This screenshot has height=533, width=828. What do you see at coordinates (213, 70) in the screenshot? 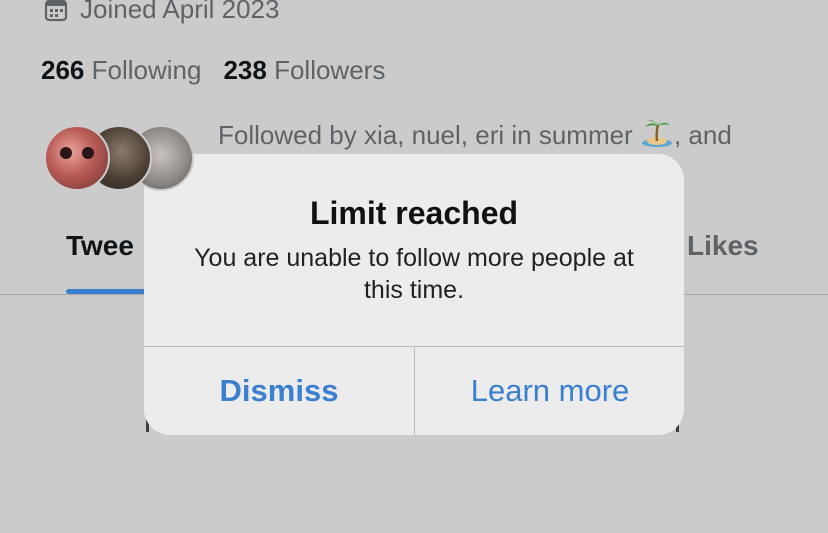
I see `follow-stats: 266 Following 238 Followers` at bounding box center [213, 70].